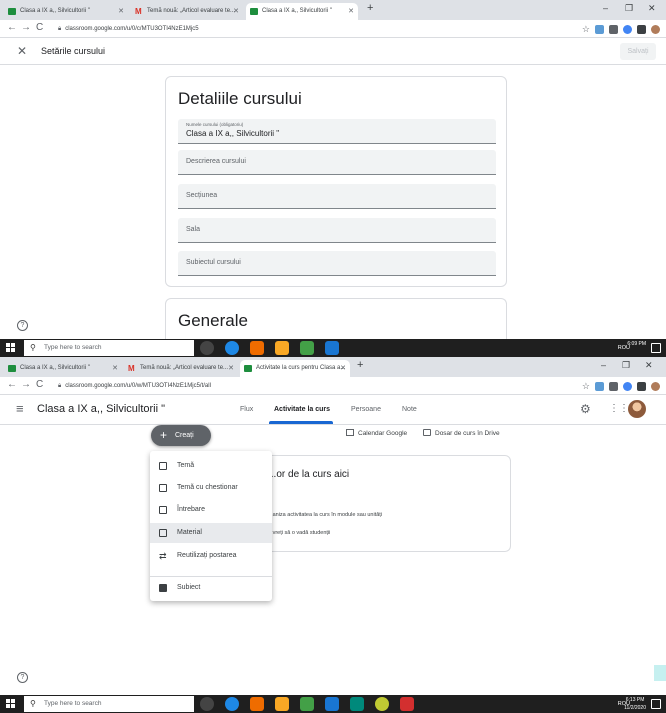 Image resolution: width=666 pixels, height=713 pixels. I want to click on menu-item-assignment: Temă, so click(211, 466).